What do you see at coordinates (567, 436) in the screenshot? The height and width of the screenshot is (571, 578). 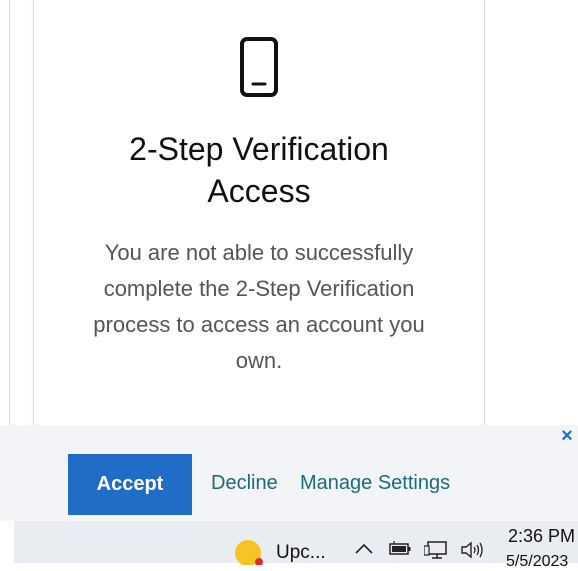 I see `close-icon: ×` at bounding box center [567, 436].